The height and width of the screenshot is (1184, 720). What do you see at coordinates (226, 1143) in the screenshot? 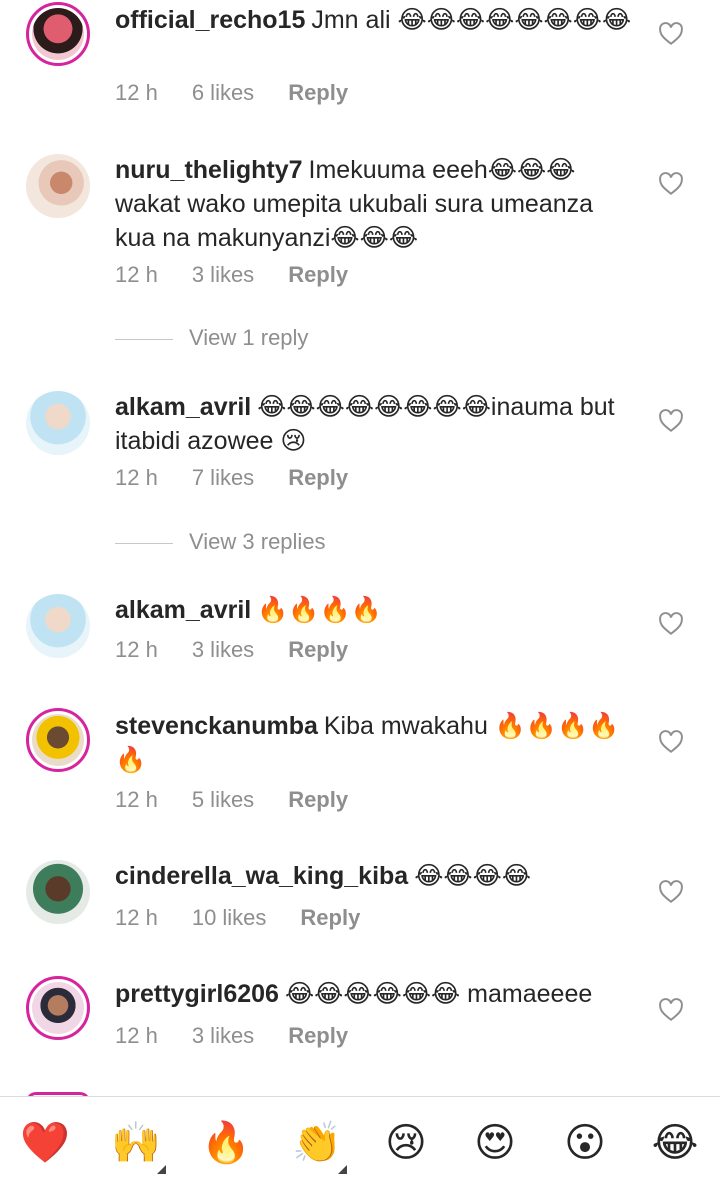
I see `fire-icon: 🔥` at bounding box center [226, 1143].